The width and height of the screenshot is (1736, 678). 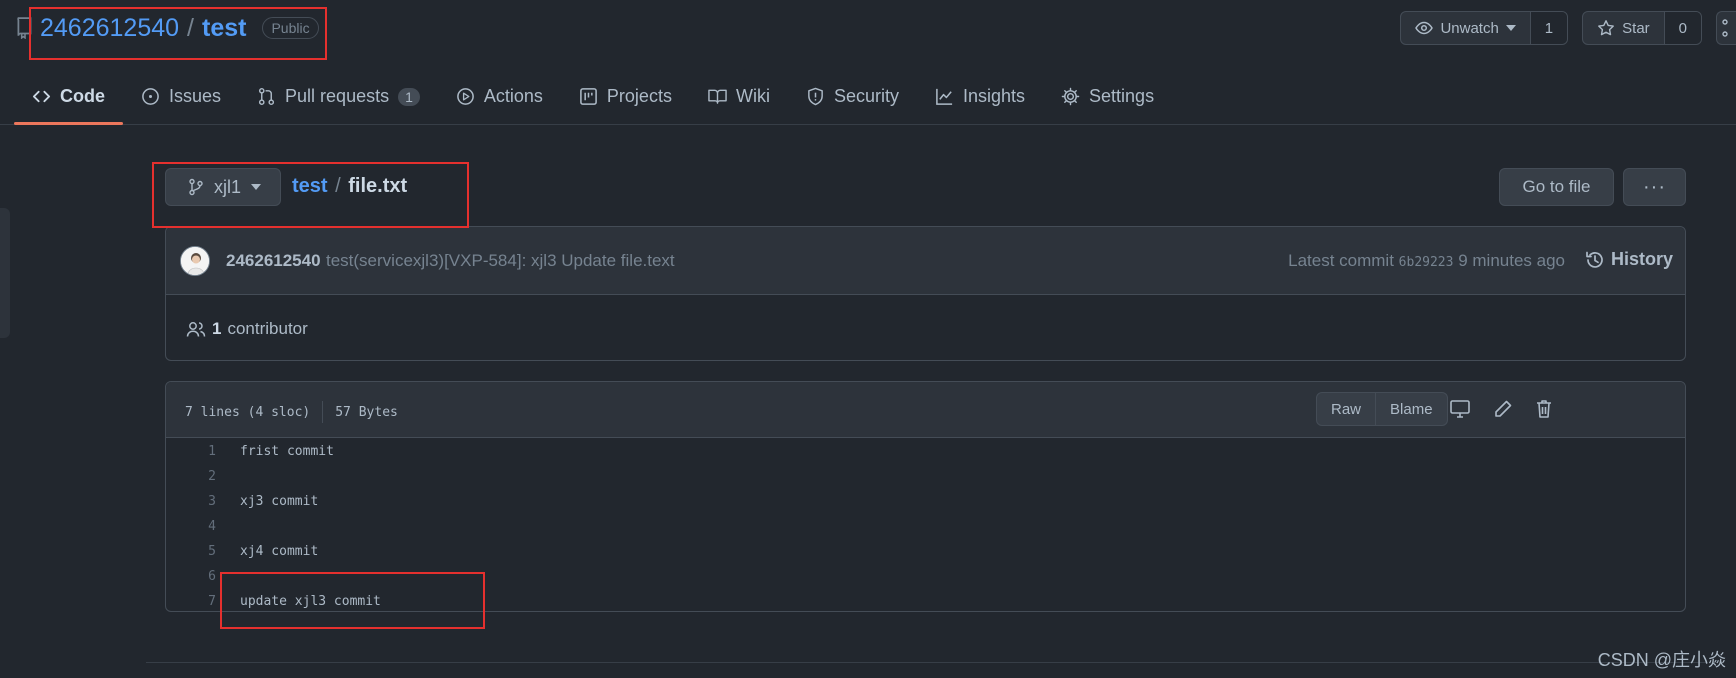 I want to click on tab-code: Code, so click(x=68, y=96).